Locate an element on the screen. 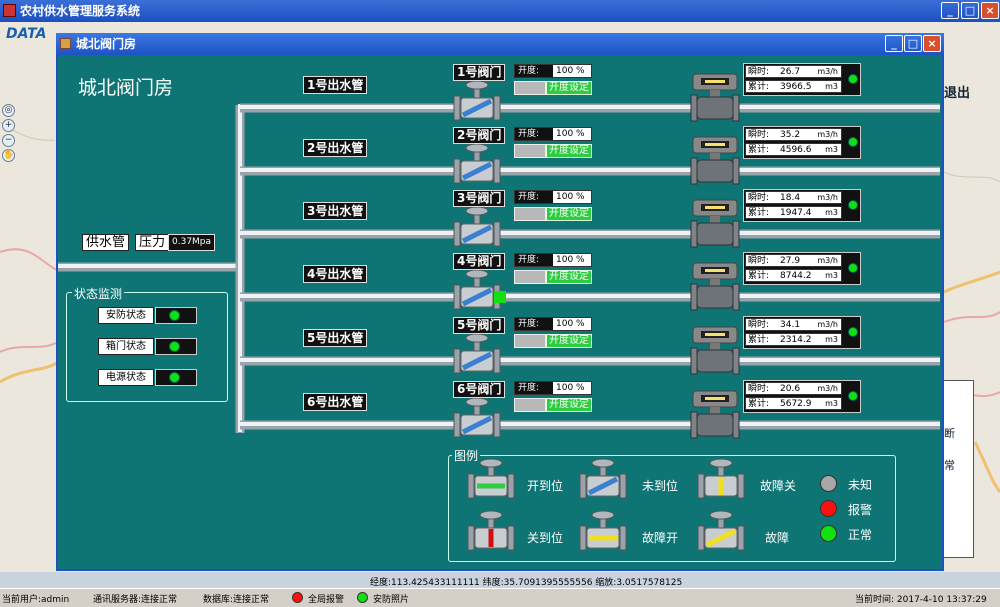 This screenshot has width=1000, height=607. instant-flow-2: 瞬时: 35.2 m3/h is located at coordinates (793, 134).